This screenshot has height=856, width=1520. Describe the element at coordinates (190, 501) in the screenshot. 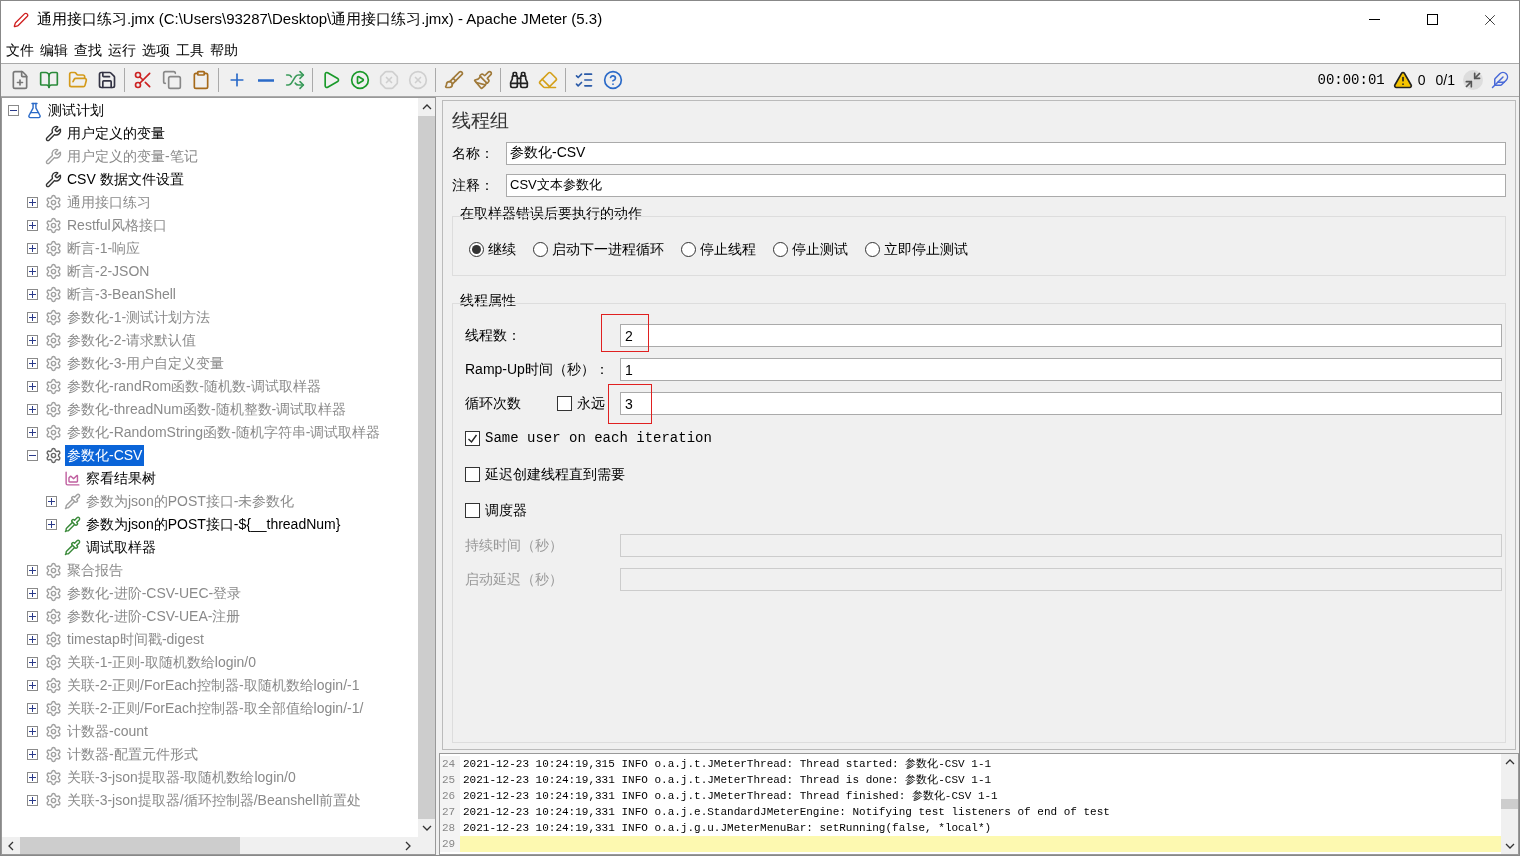

I see `tree-item: 参数为json的POST接口-未参数化` at that location.